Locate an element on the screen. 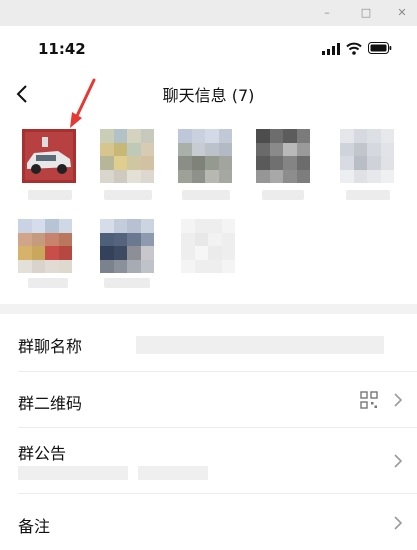 The width and height of the screenshot is (417, 550). remark-label: 备注 is located at coordinates (34, 526).